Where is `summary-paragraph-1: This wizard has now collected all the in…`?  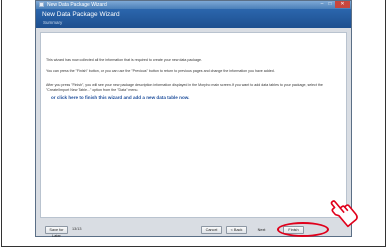
summary-paragraph-1: This wizard has now collected all the in… is located at coordinates (124, 60).